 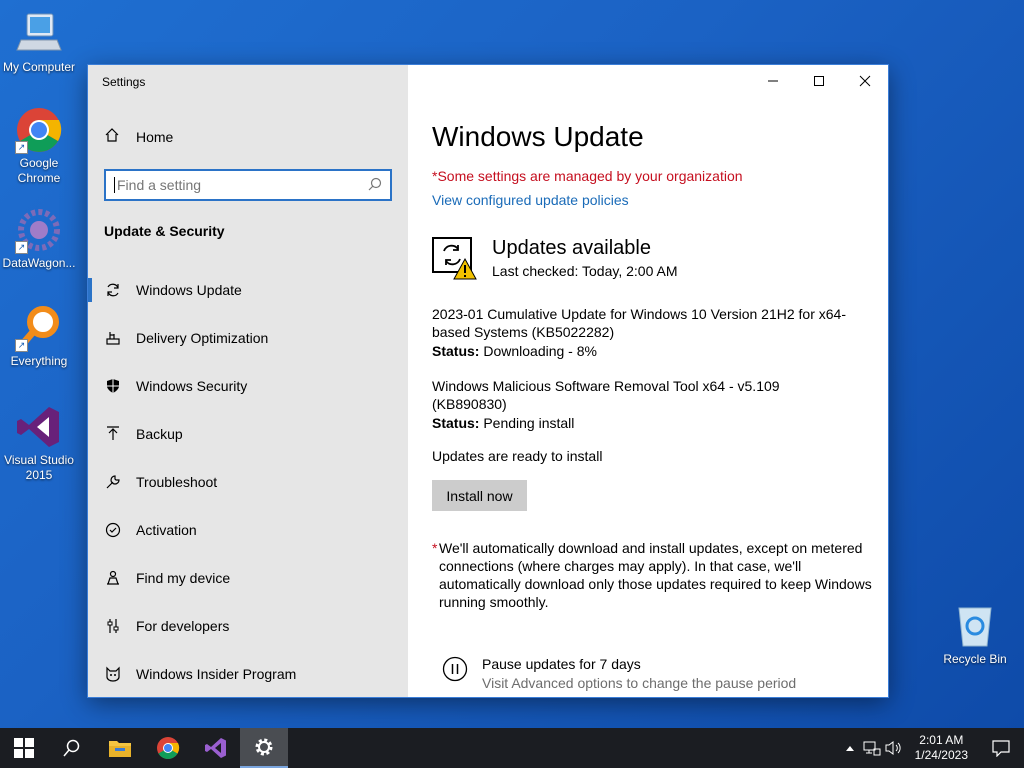 I want to click on search-input: Find a setting, so click(x=248, y=185).